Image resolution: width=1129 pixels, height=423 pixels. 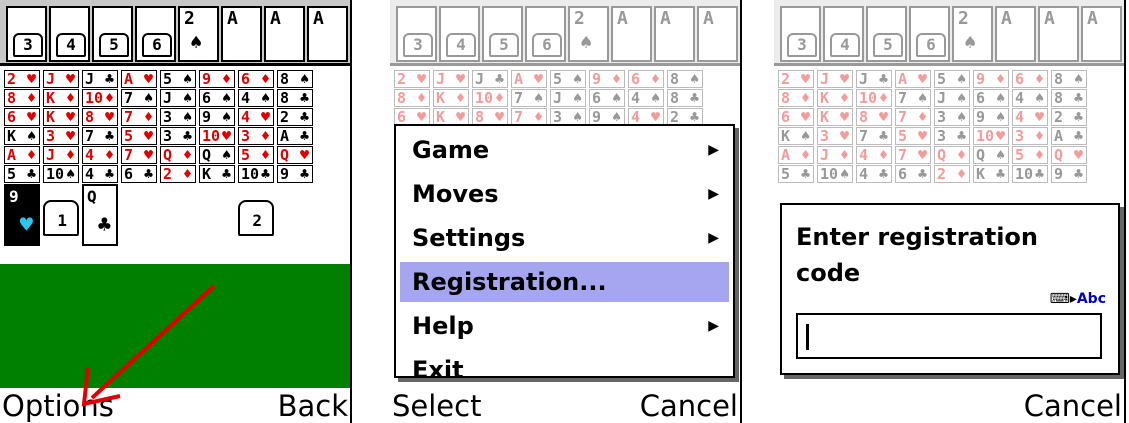 I want to click on card: 8 ♥, so click(x=874, y=117).